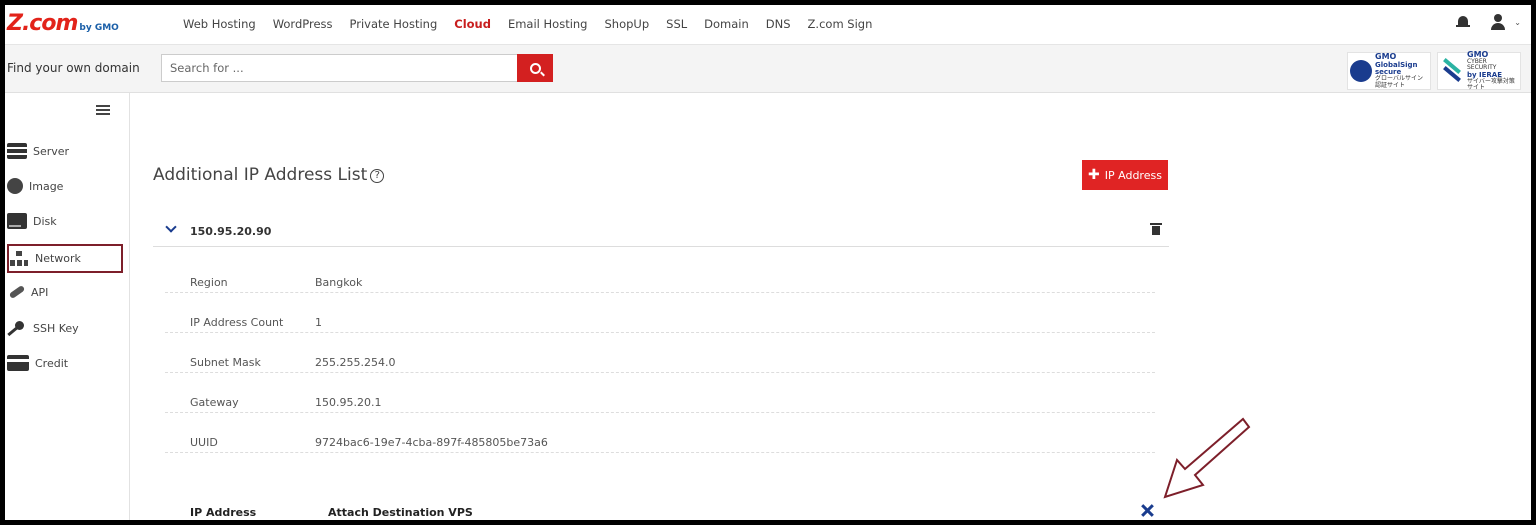  What do you see at coordinates (45, 221) in the screenshot?
I see `sidebar-item-label: Disk` at bounding box center [45, 221].